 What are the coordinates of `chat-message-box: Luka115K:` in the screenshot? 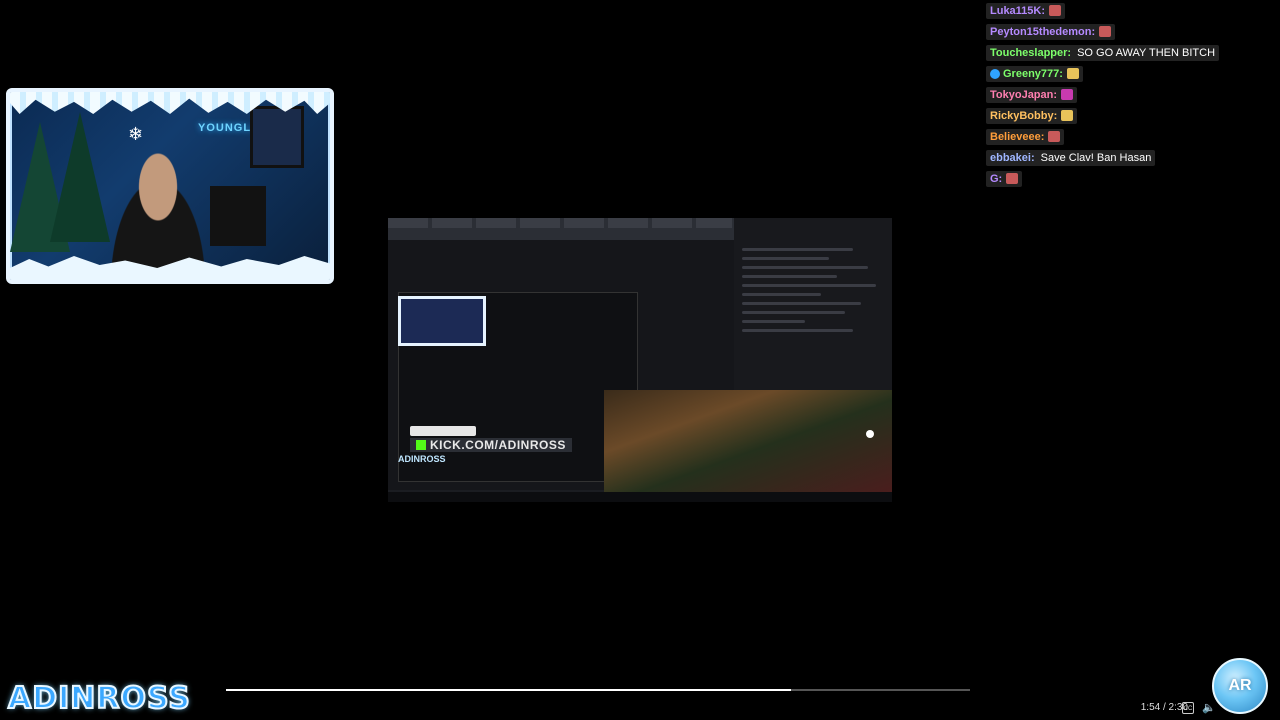 It's located at (1026, 10).